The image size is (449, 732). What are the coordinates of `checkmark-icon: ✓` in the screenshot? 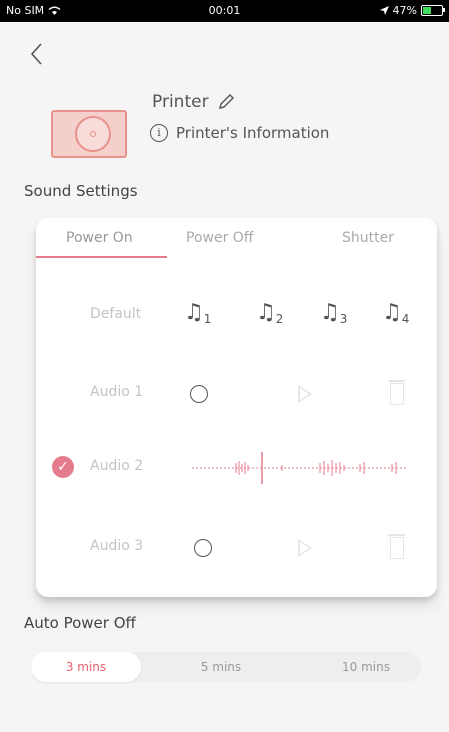 It's located at (63, 467).